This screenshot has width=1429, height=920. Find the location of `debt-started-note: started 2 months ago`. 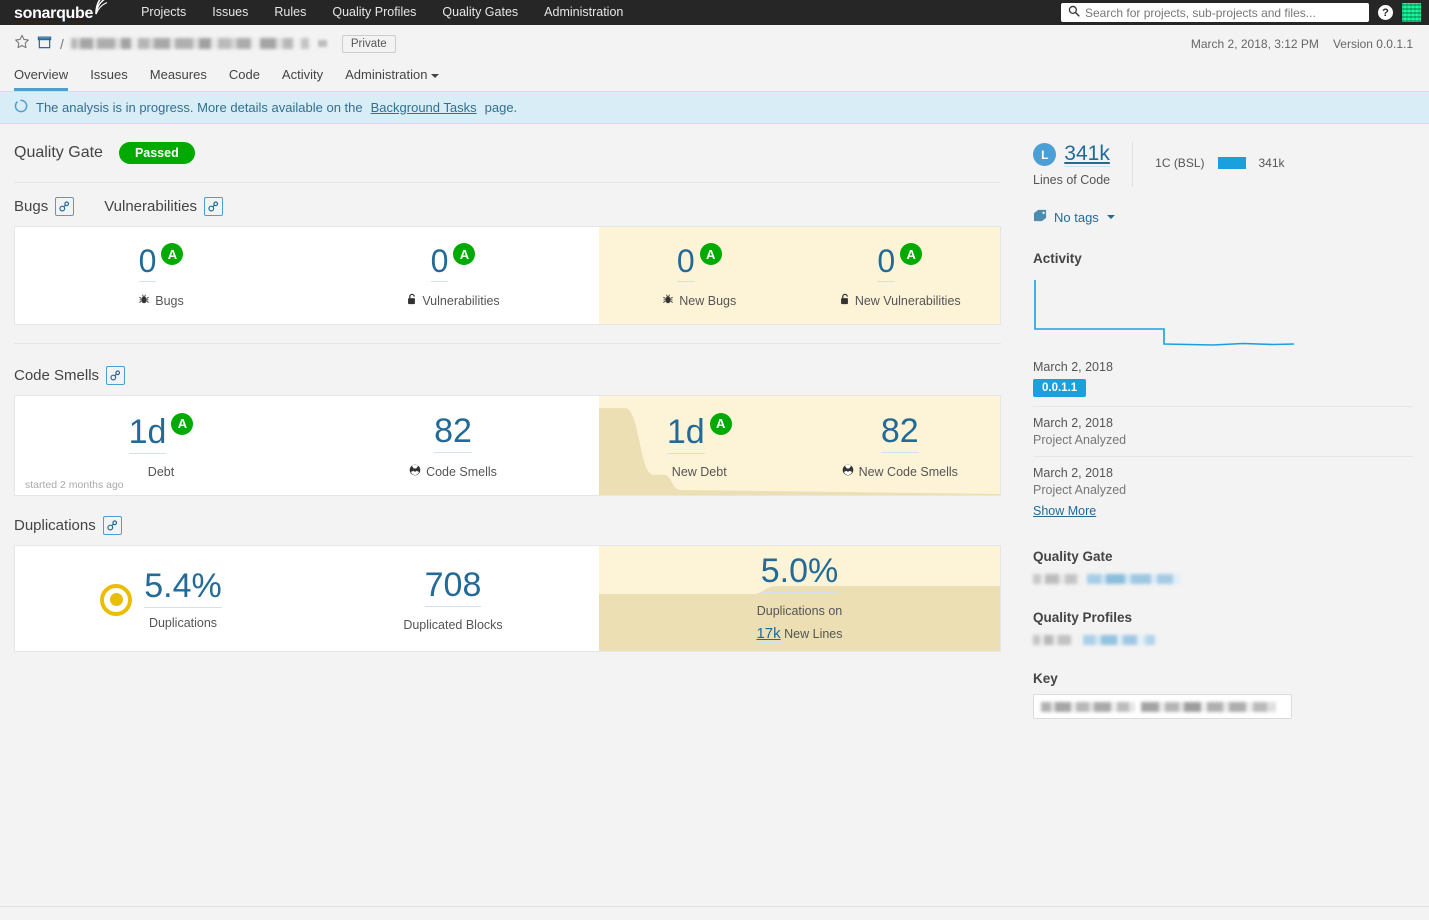

debt-started-note: started 2 months ago is located at coordinates (74, 485).